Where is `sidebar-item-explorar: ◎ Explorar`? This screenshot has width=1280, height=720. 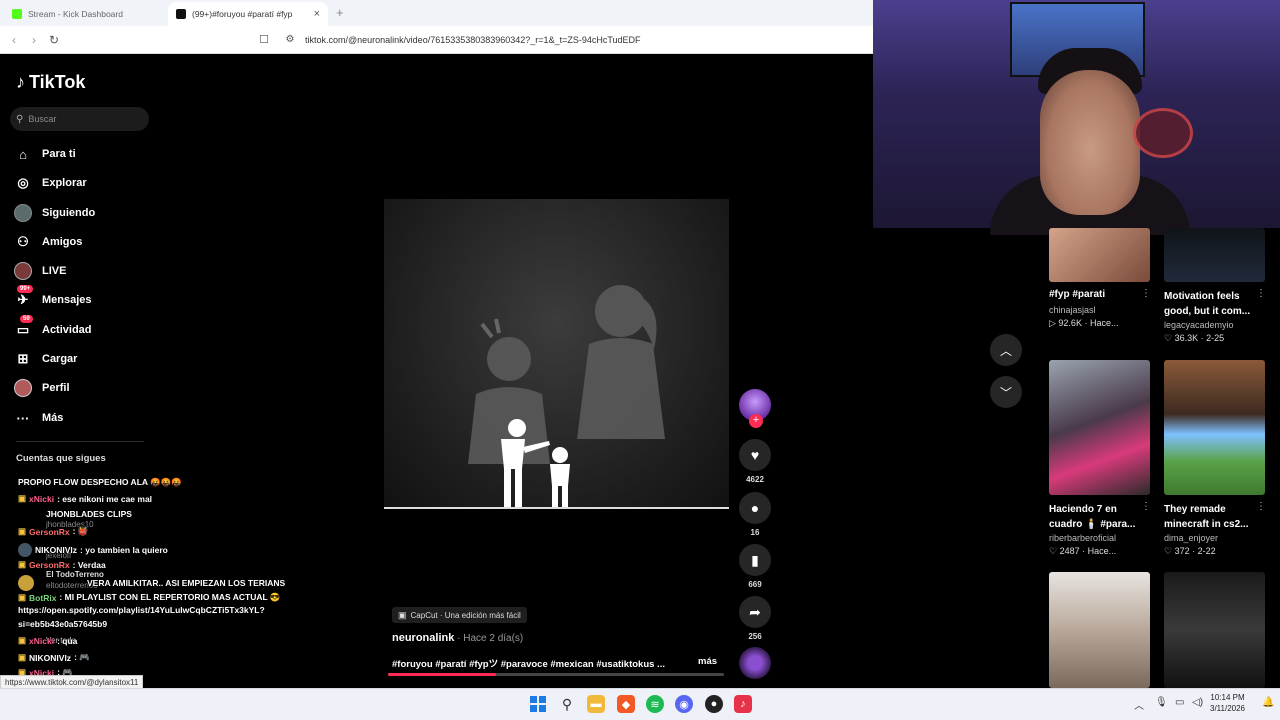 sidebar-item-explorar: ◎ Explorar is located at coordinates (50, 183).